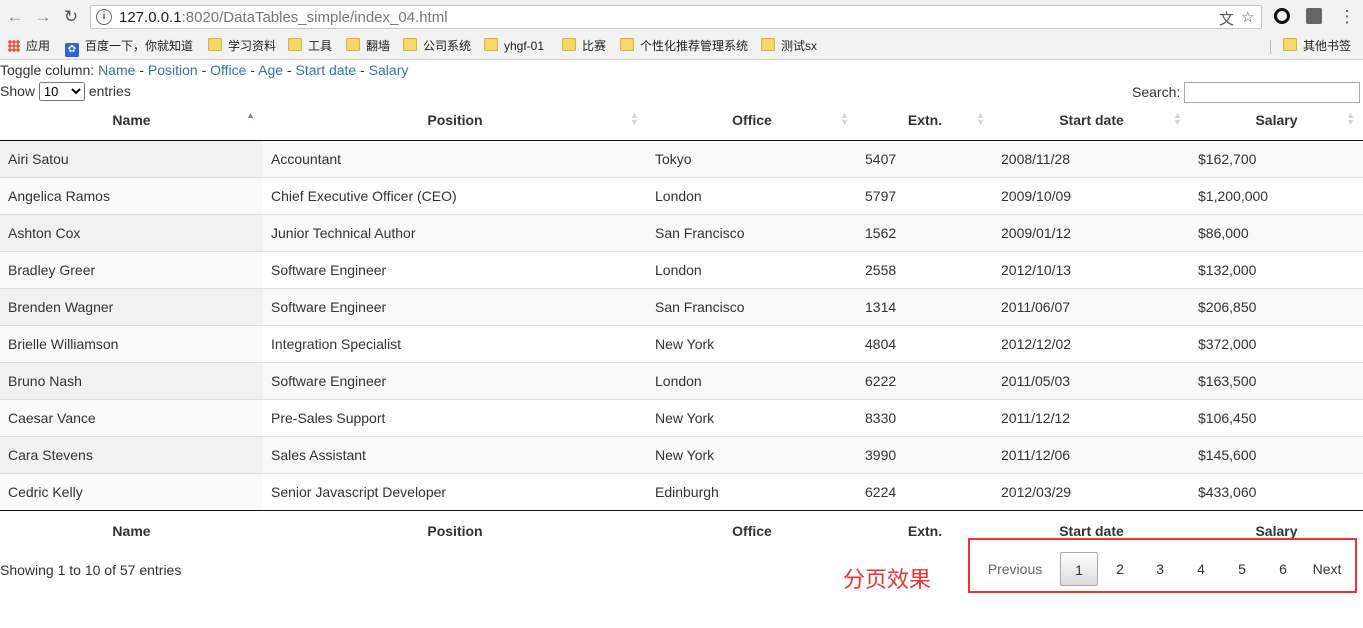  I want to click on baidu-paw-icon: ✿, so click(72, 50).